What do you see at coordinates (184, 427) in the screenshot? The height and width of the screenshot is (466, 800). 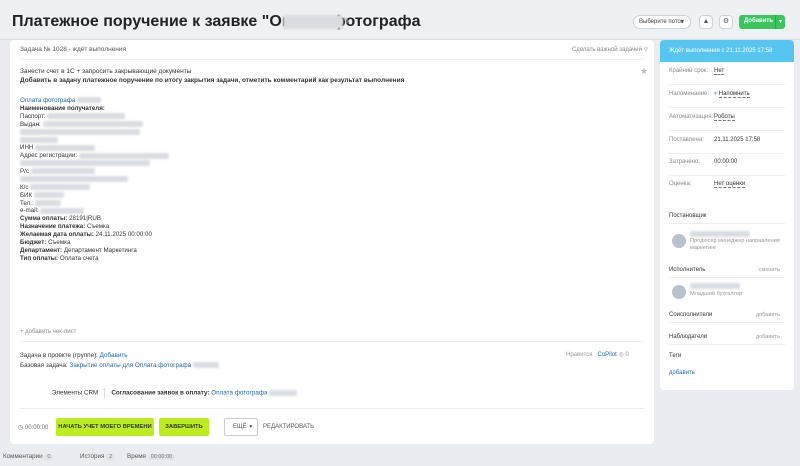 I see `finish-button: ЗАВЕРШИТЬ` at bounding box center [184, 427].